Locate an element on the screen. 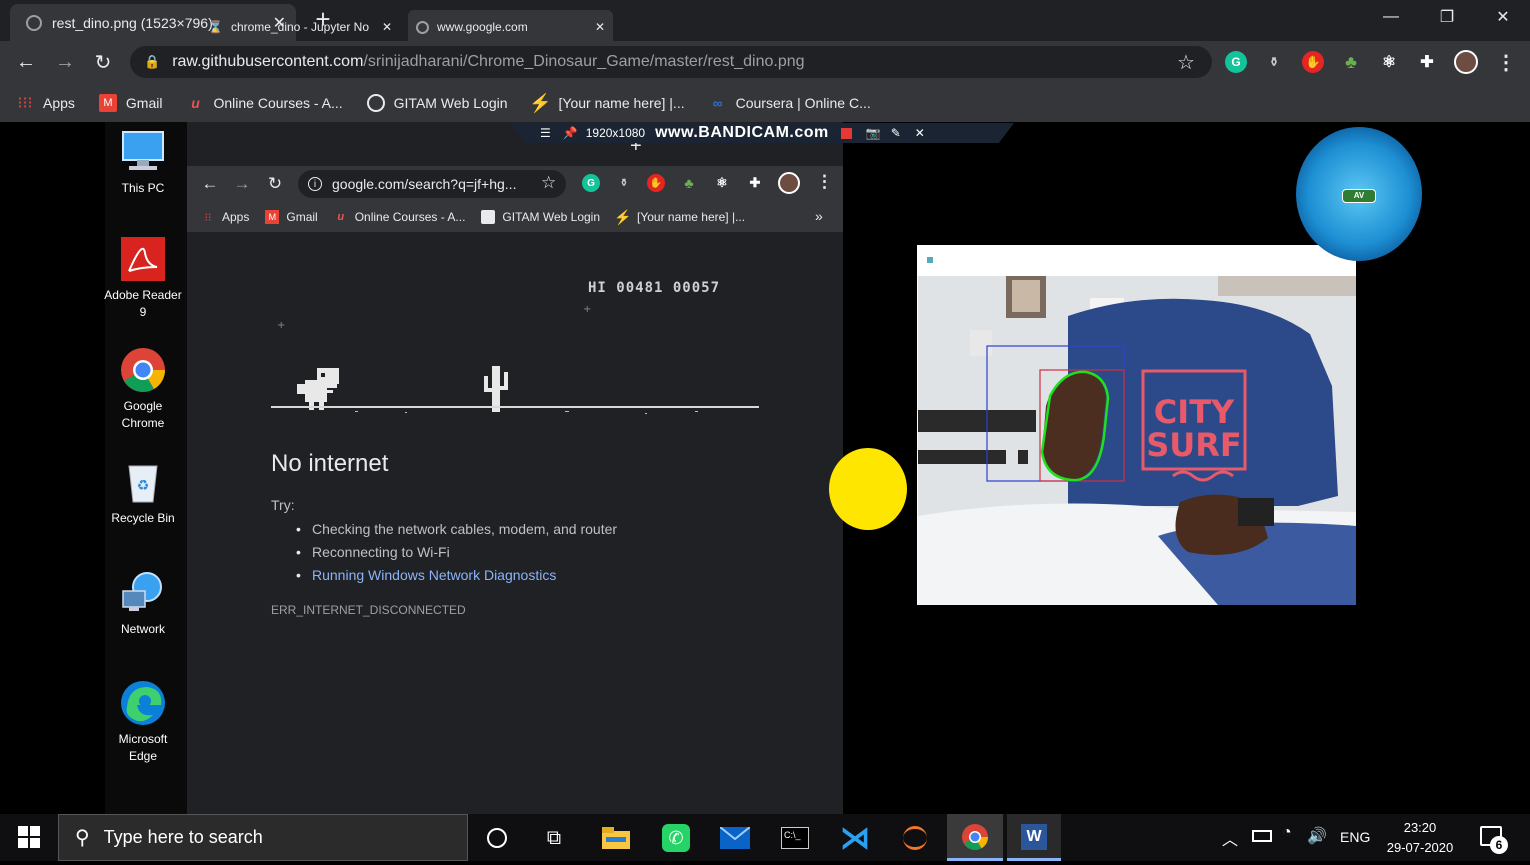  inner-profile-avatar is located at coordinates (789, 183).